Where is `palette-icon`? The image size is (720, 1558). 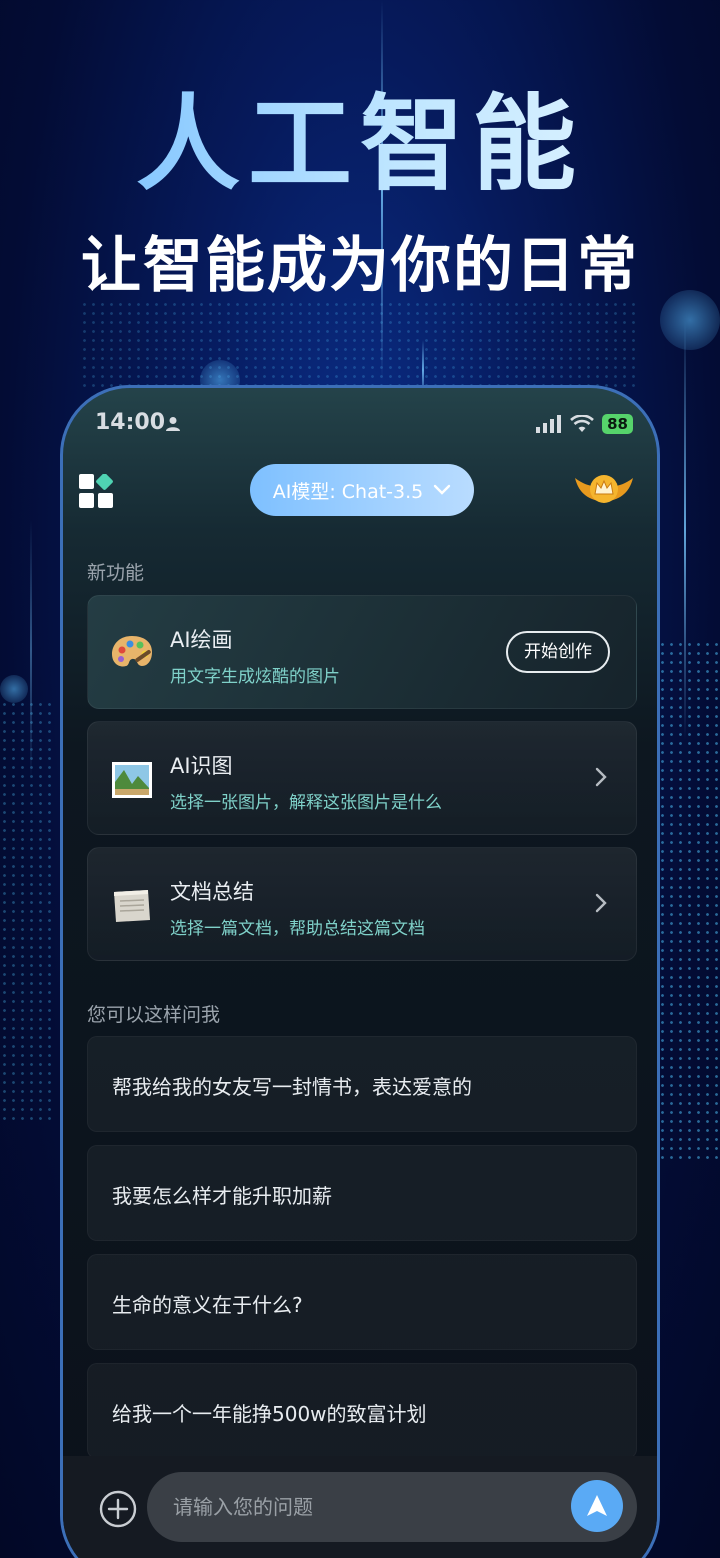
palette-icon is located at coordinates (132, 651).